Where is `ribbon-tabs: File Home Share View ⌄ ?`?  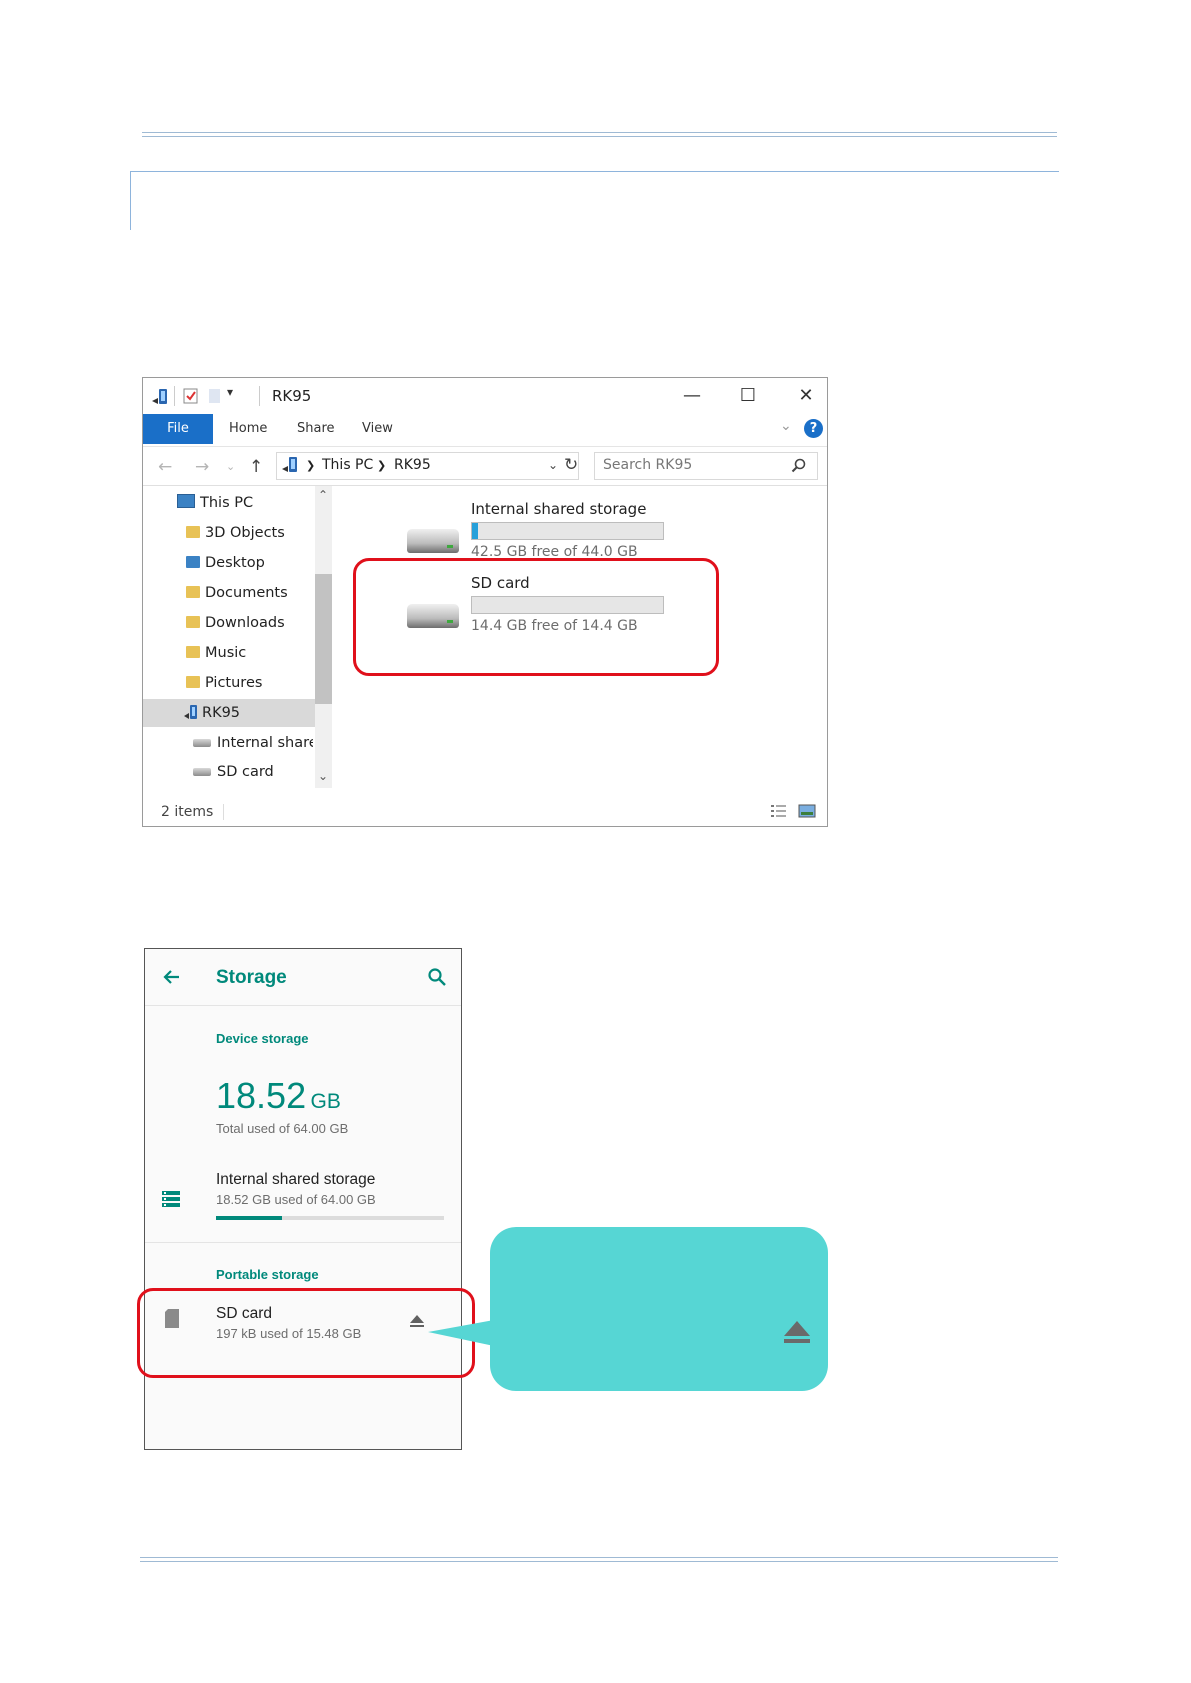 ribbon-tabs: File Home Share View ⌄ ? is located at coordinates (485, 429).